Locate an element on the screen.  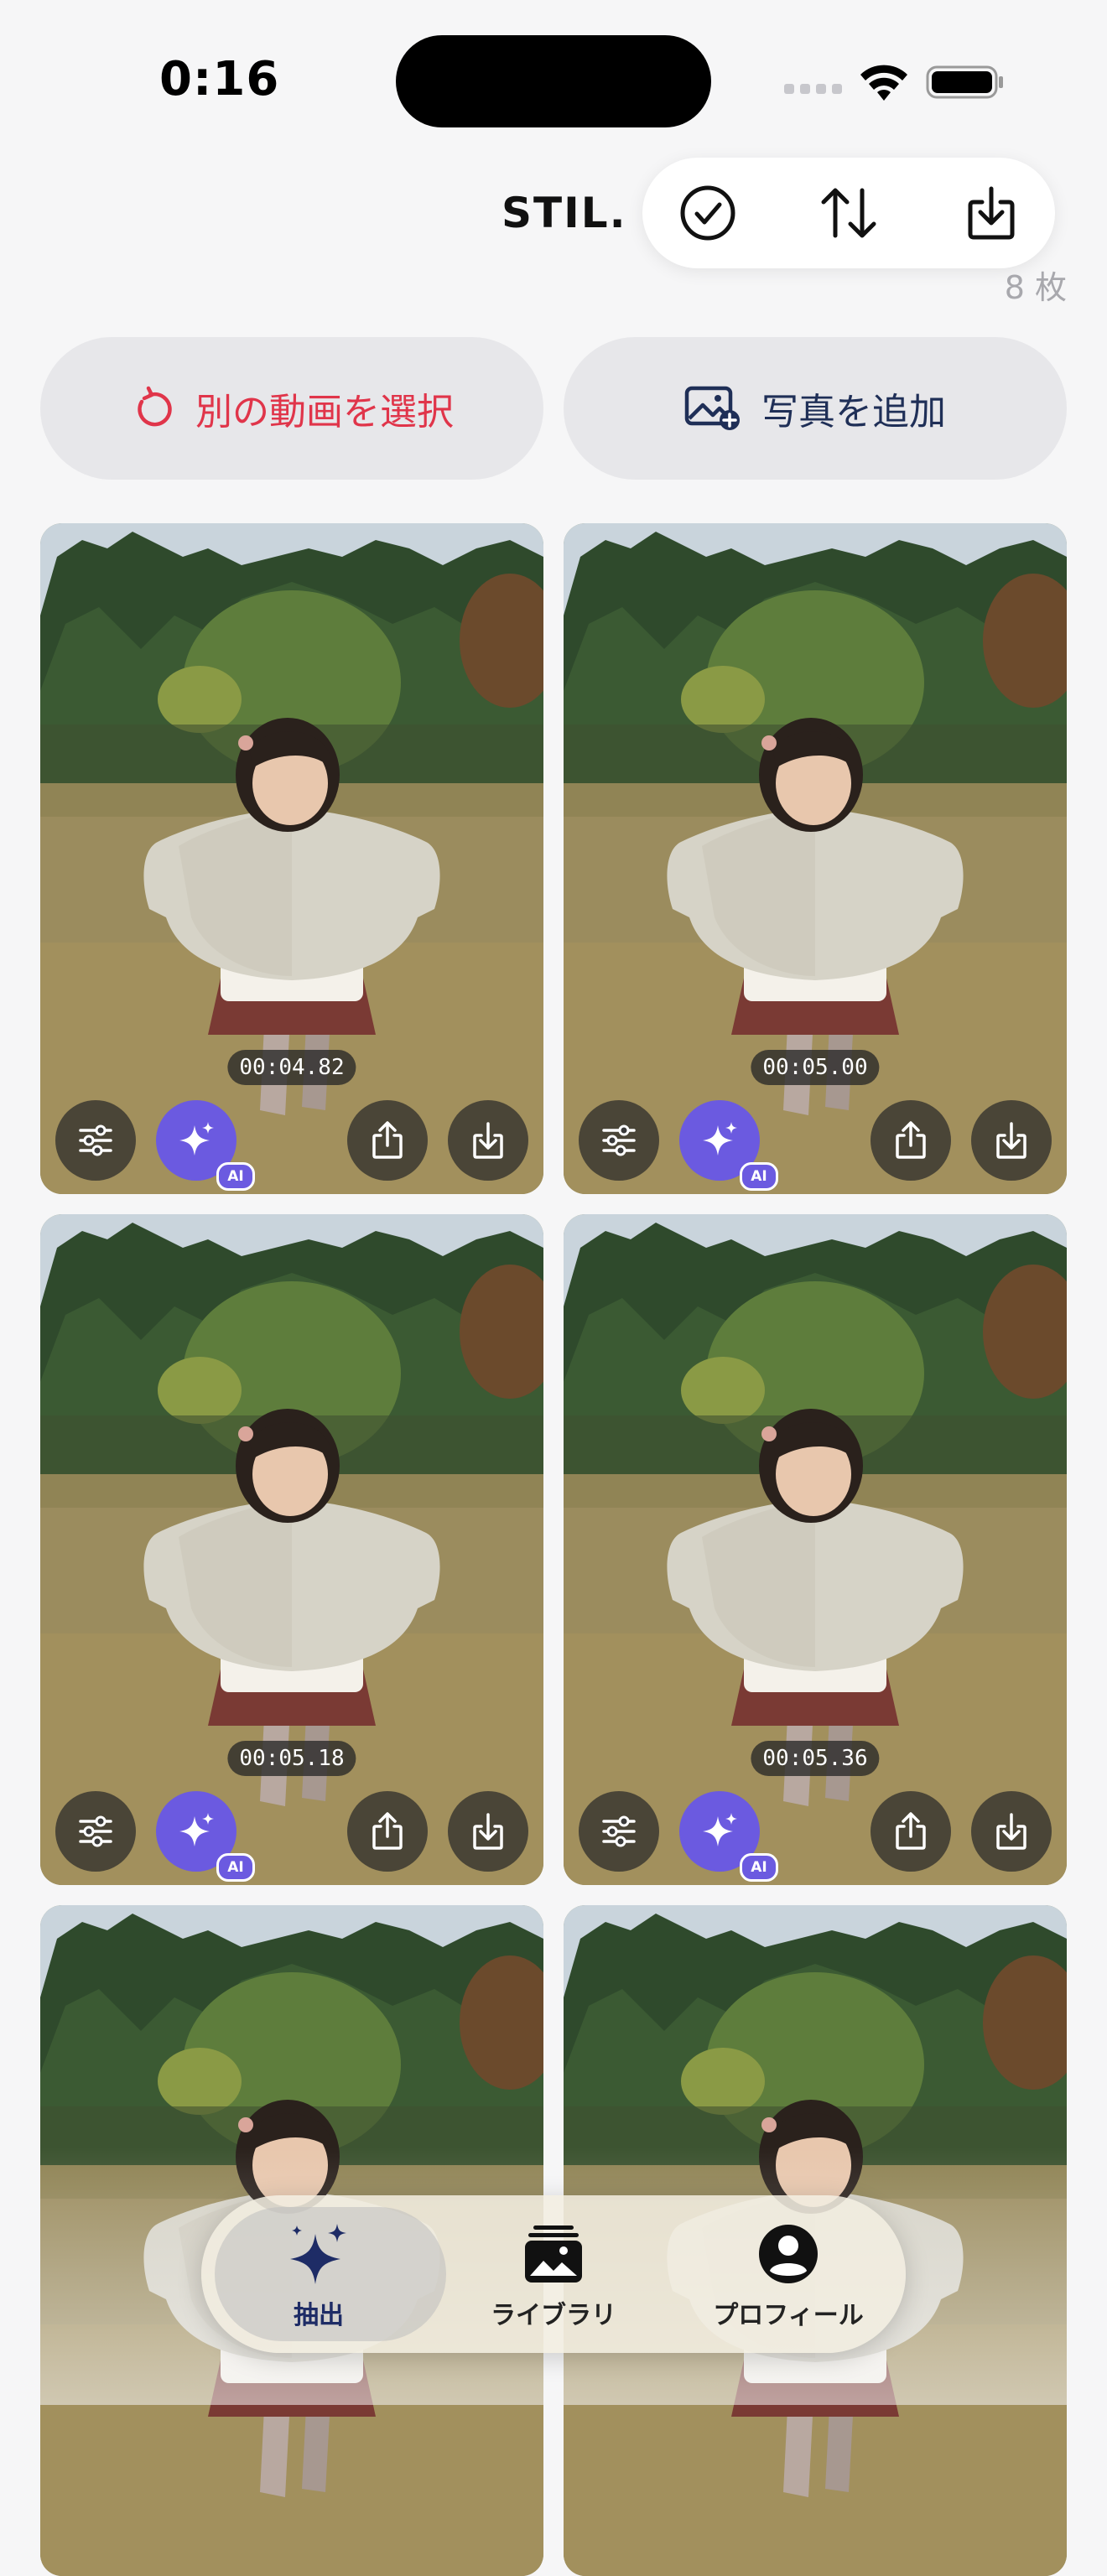
sort-arrows-icon is located at coordinates (848, 213).